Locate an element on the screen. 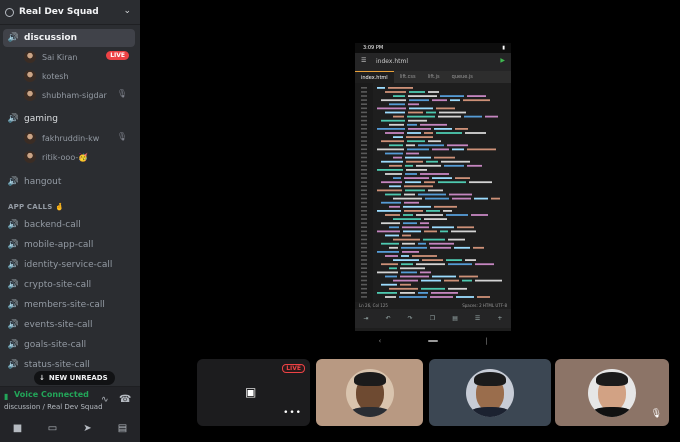 The image size is (680, 442). voice-channel: 🔊 events-site-call is located at coordinates (69, 325).